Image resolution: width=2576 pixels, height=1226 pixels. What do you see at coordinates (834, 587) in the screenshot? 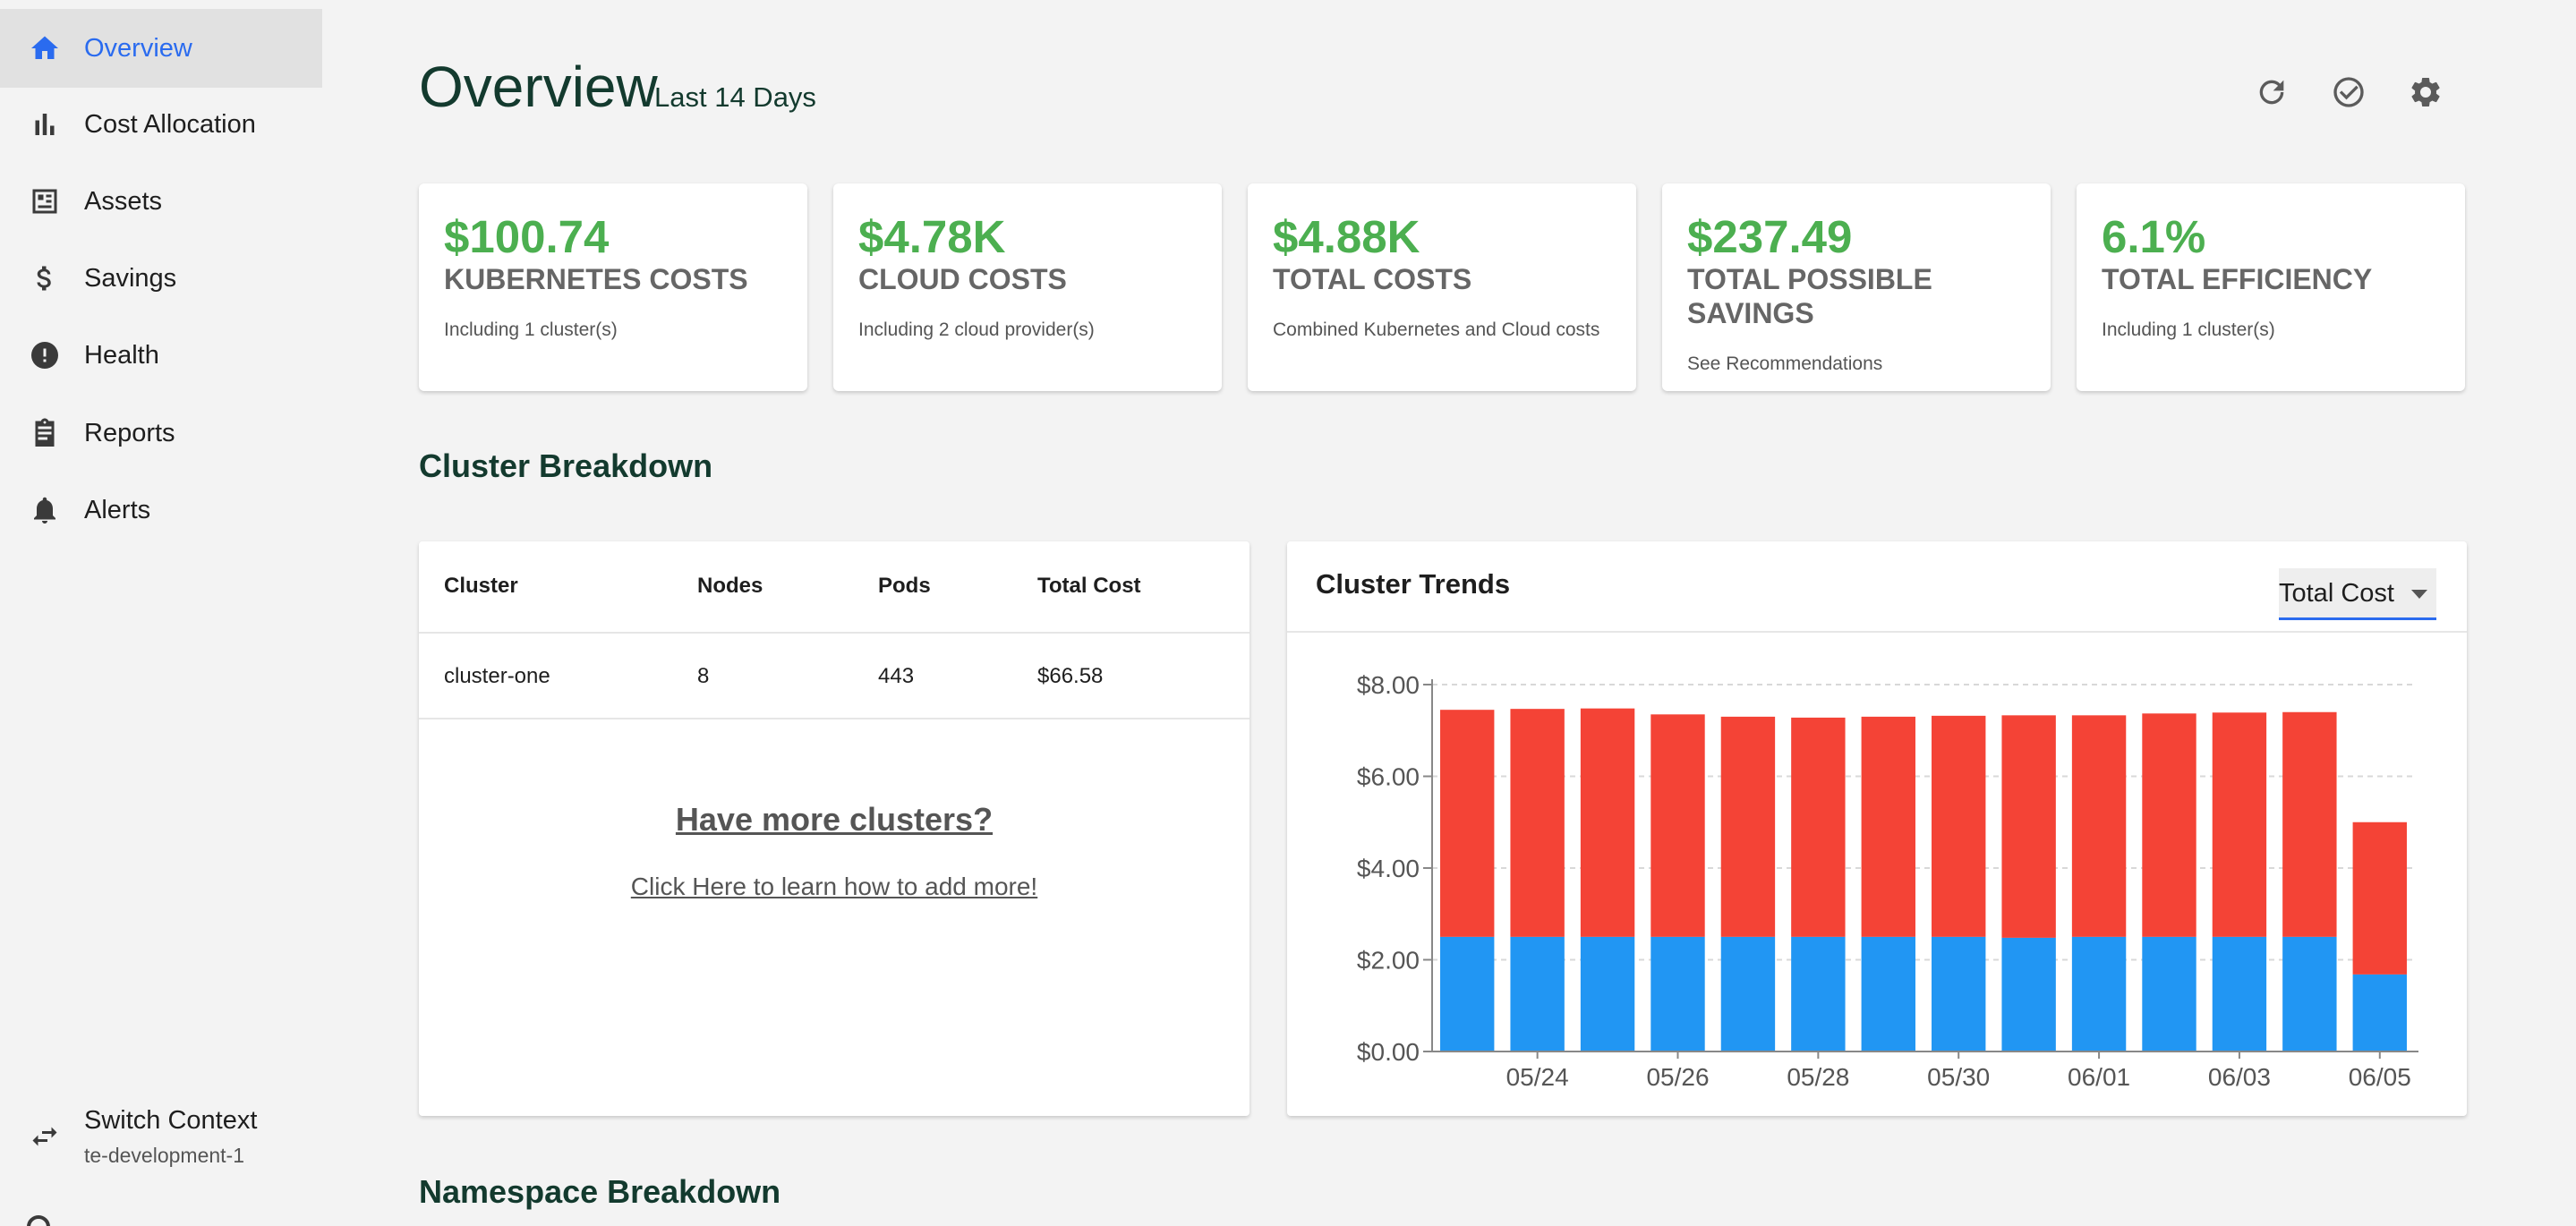
I see `table-header: Cluster Nodes Pods Total Cost` at bounding box center [834, 587].